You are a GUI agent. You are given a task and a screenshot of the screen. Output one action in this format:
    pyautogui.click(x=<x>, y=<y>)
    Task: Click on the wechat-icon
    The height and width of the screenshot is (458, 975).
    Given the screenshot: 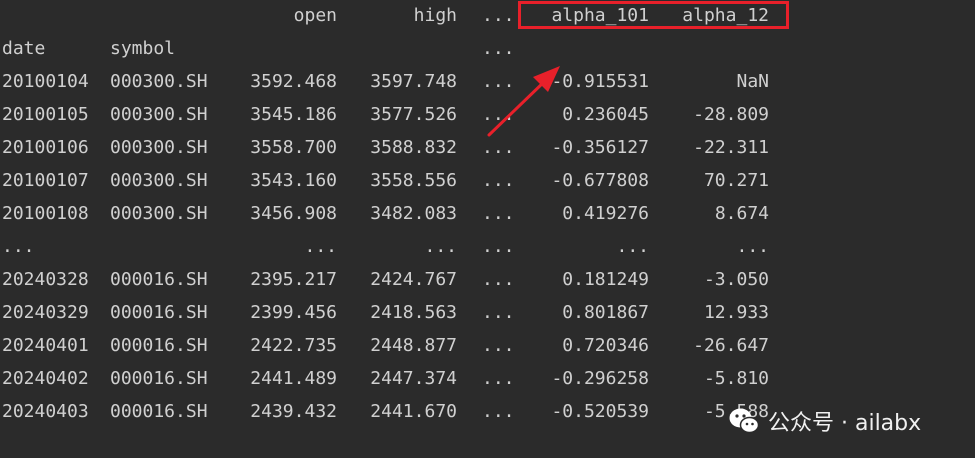 What is the action you would take?
    pyautogui.click(x=744, y=421)
    